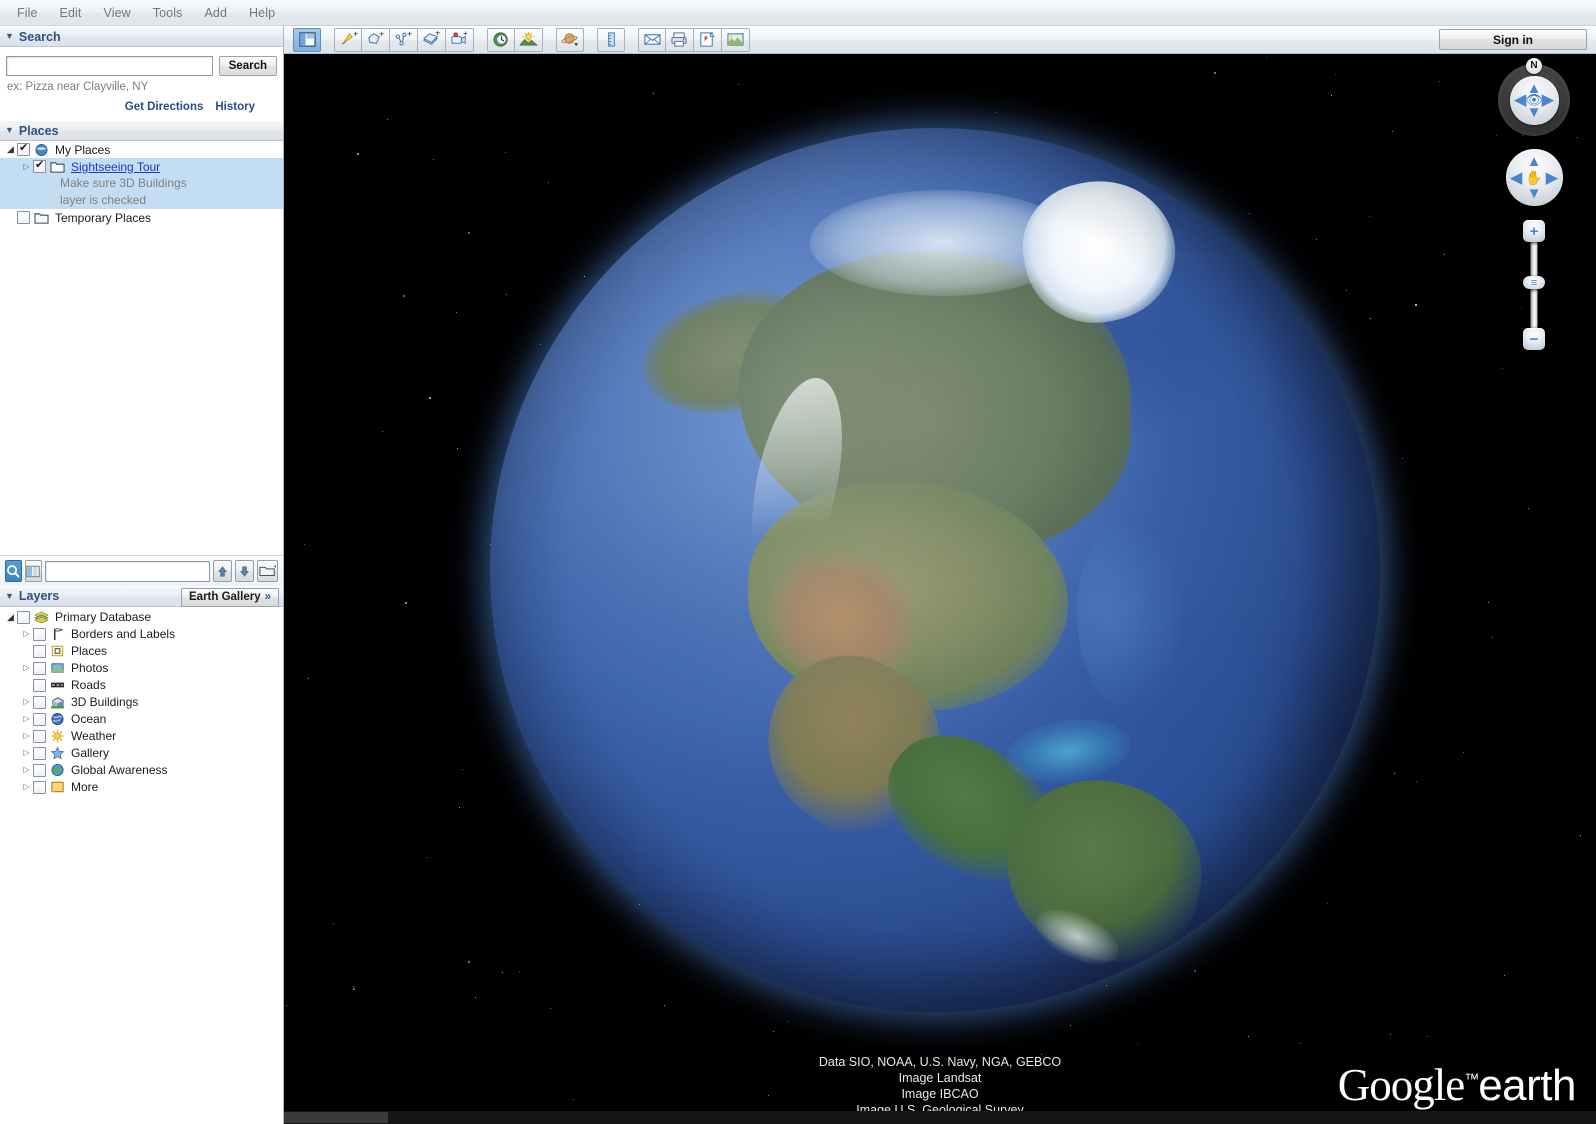  I want to click on move-left-arrow-icon: ◀, so click(1517, 177).